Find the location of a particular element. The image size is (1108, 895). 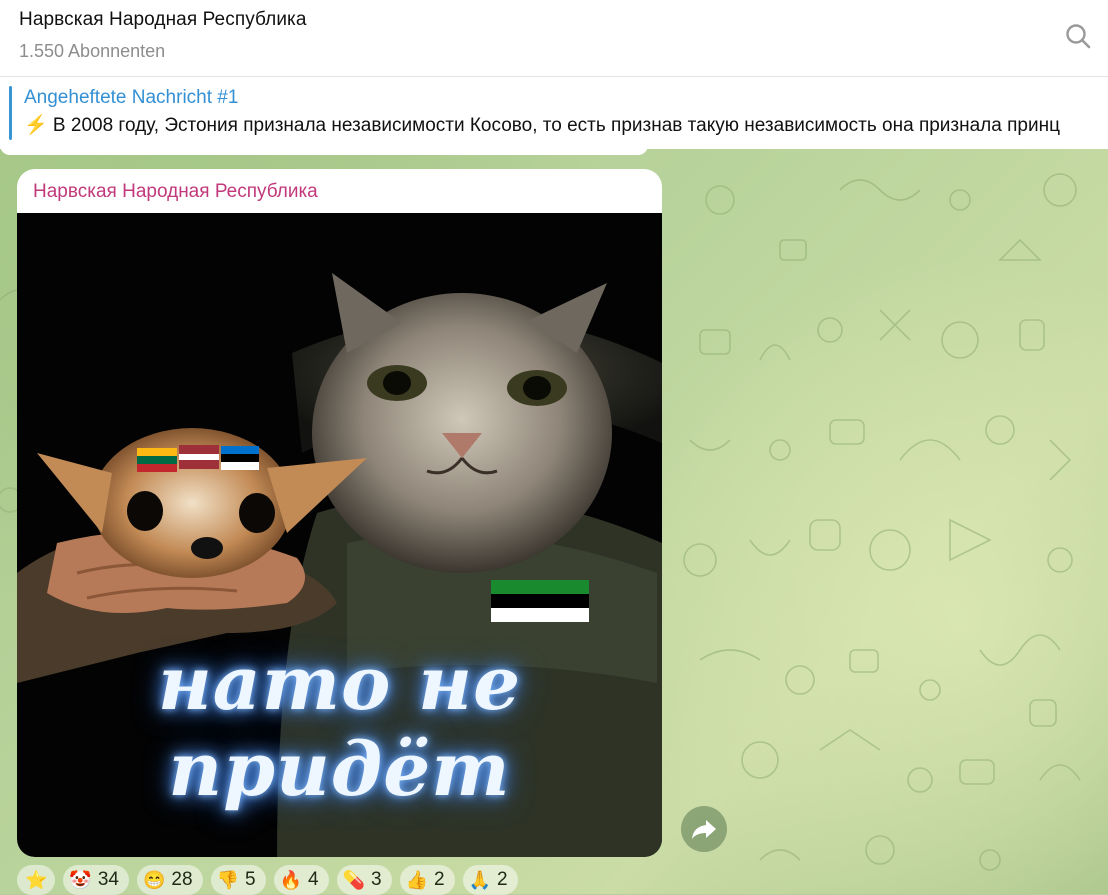

reaction-pray: 🙏 2 is located at coordinates (490, 880).